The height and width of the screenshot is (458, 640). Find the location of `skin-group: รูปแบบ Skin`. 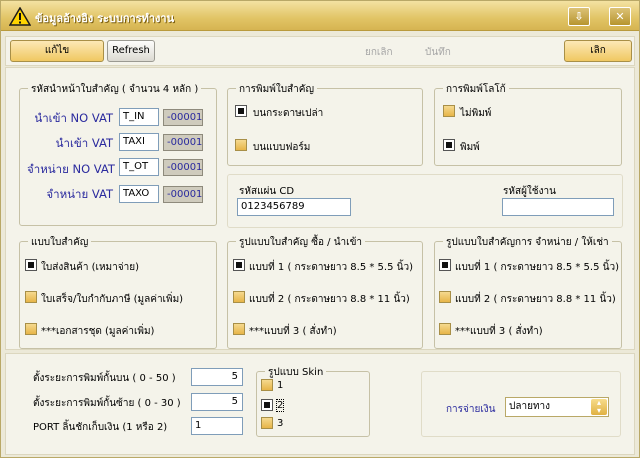

skin-group: รูปแบบ Skin is located at coordinates (313, 401).